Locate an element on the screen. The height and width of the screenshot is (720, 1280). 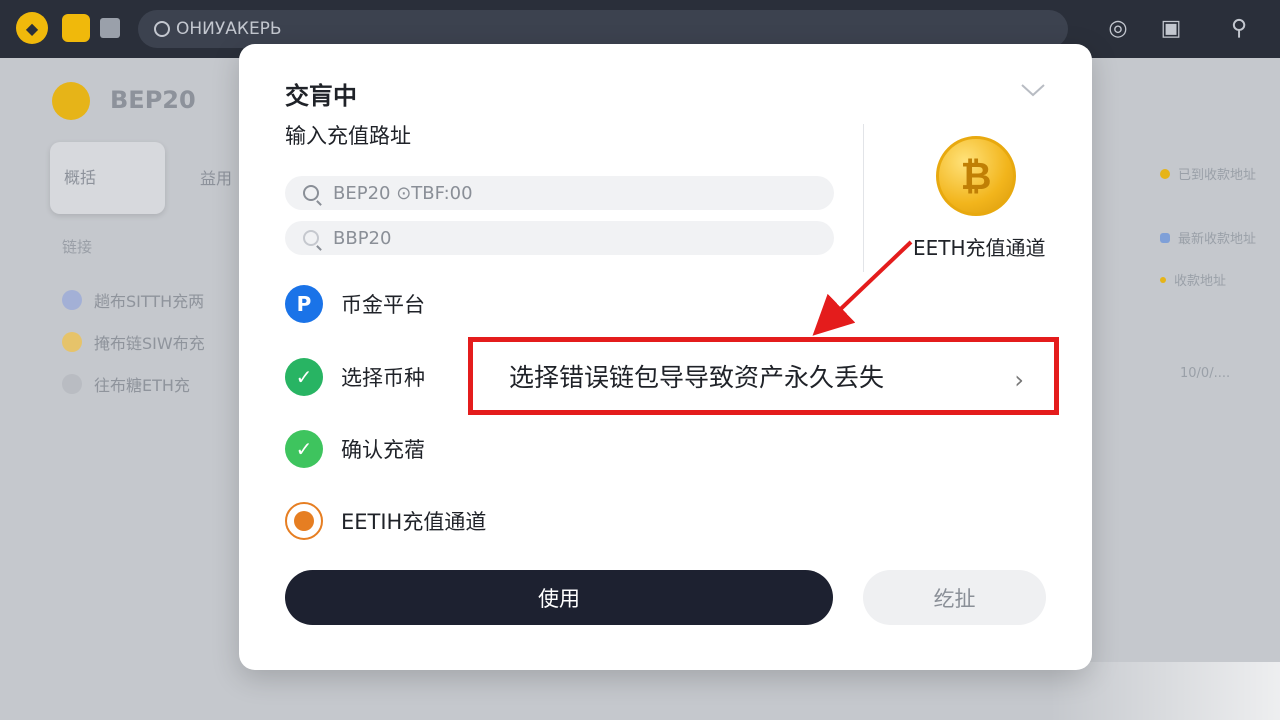
doc-icon is located at coordinates (1165, 237).